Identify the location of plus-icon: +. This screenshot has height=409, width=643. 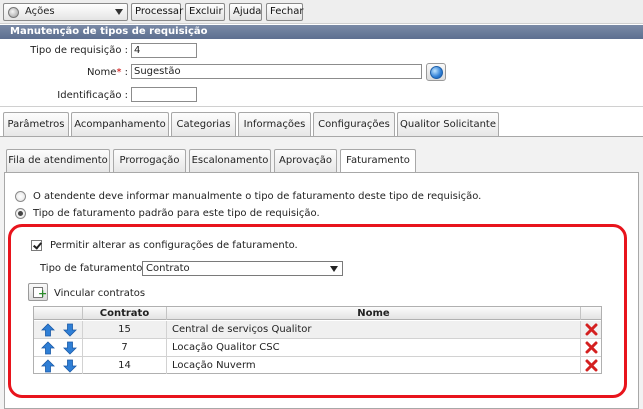
(43, 293).